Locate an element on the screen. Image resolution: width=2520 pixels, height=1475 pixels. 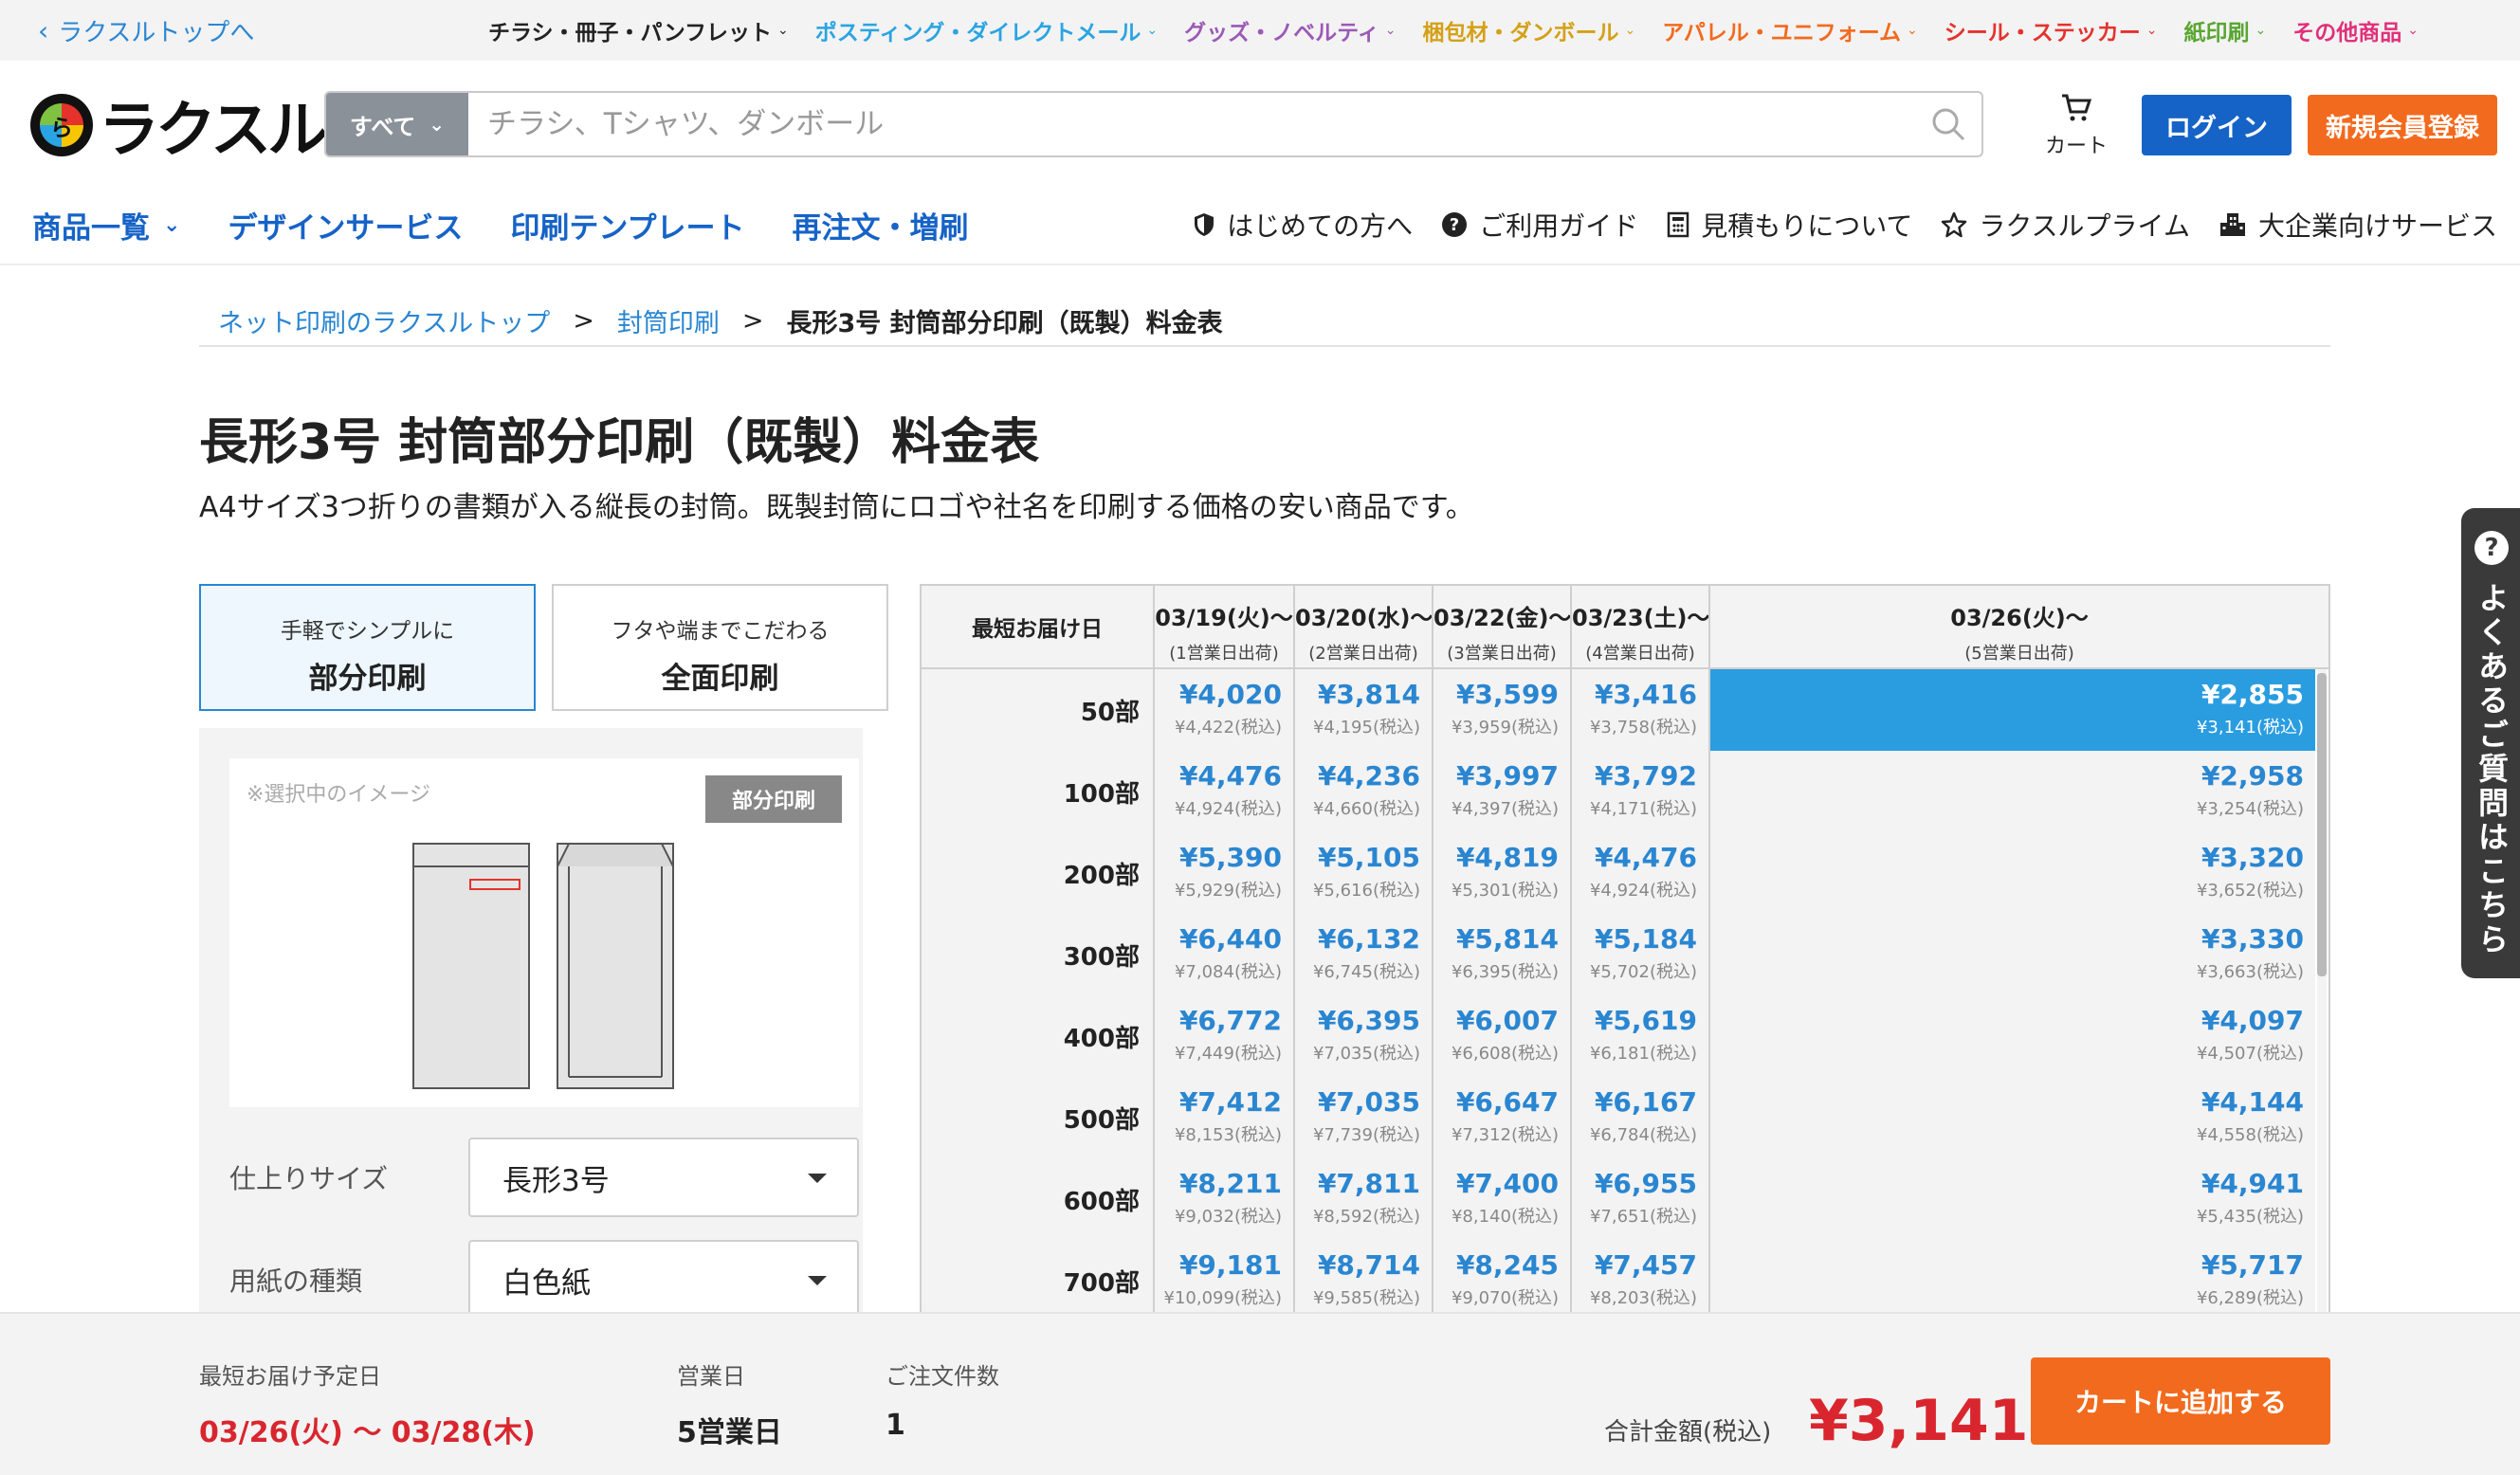
sub-nav-item: ? ご利用ガイド is located at coordinates (1539, 225).